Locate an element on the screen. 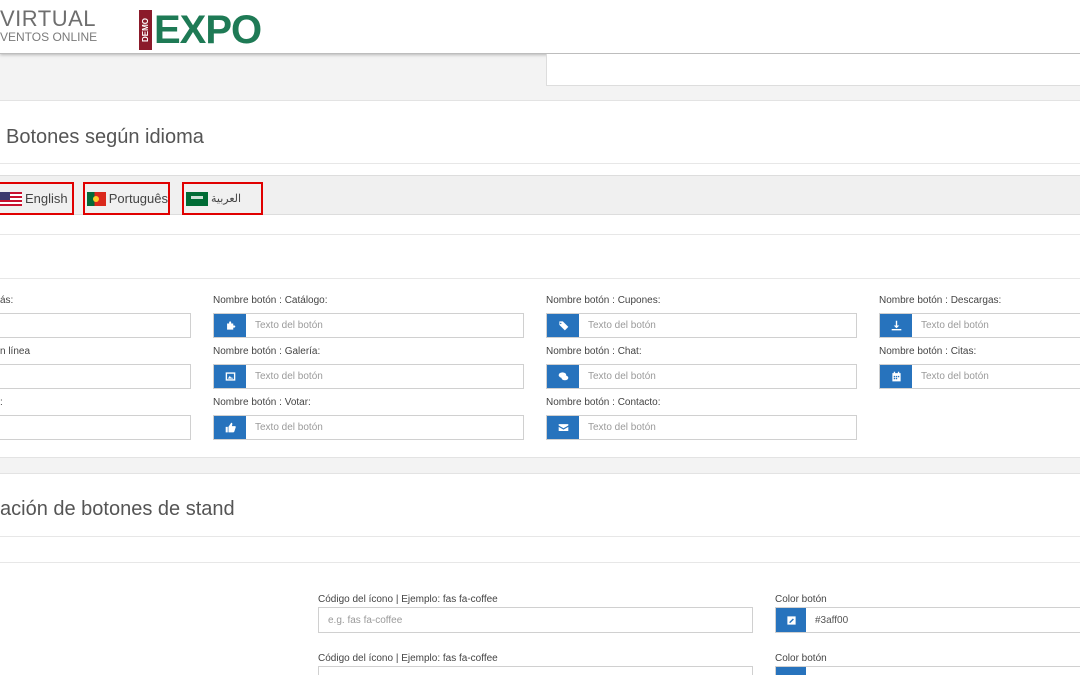 This screenshot has height=675, width=1080. tab-label: العربية is located at coordinates (226, 199).